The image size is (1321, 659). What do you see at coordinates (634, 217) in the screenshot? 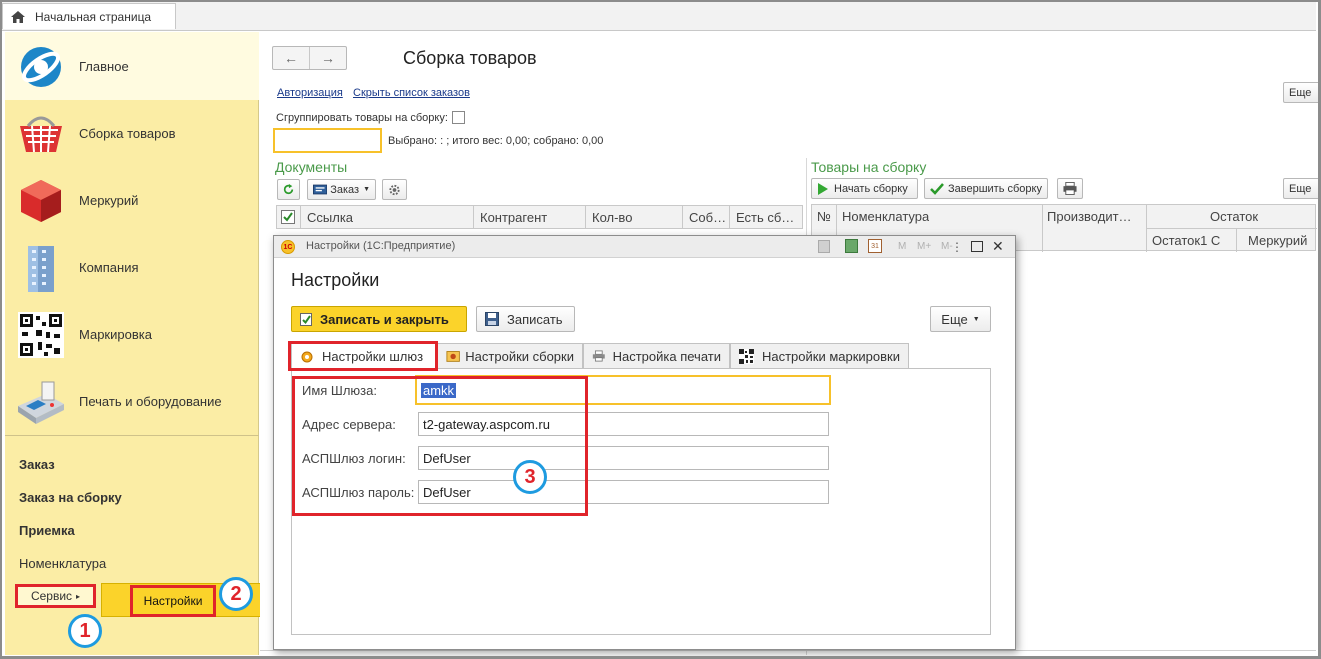
I see `column-header: Кол-во` at bounding box center [634, 217].